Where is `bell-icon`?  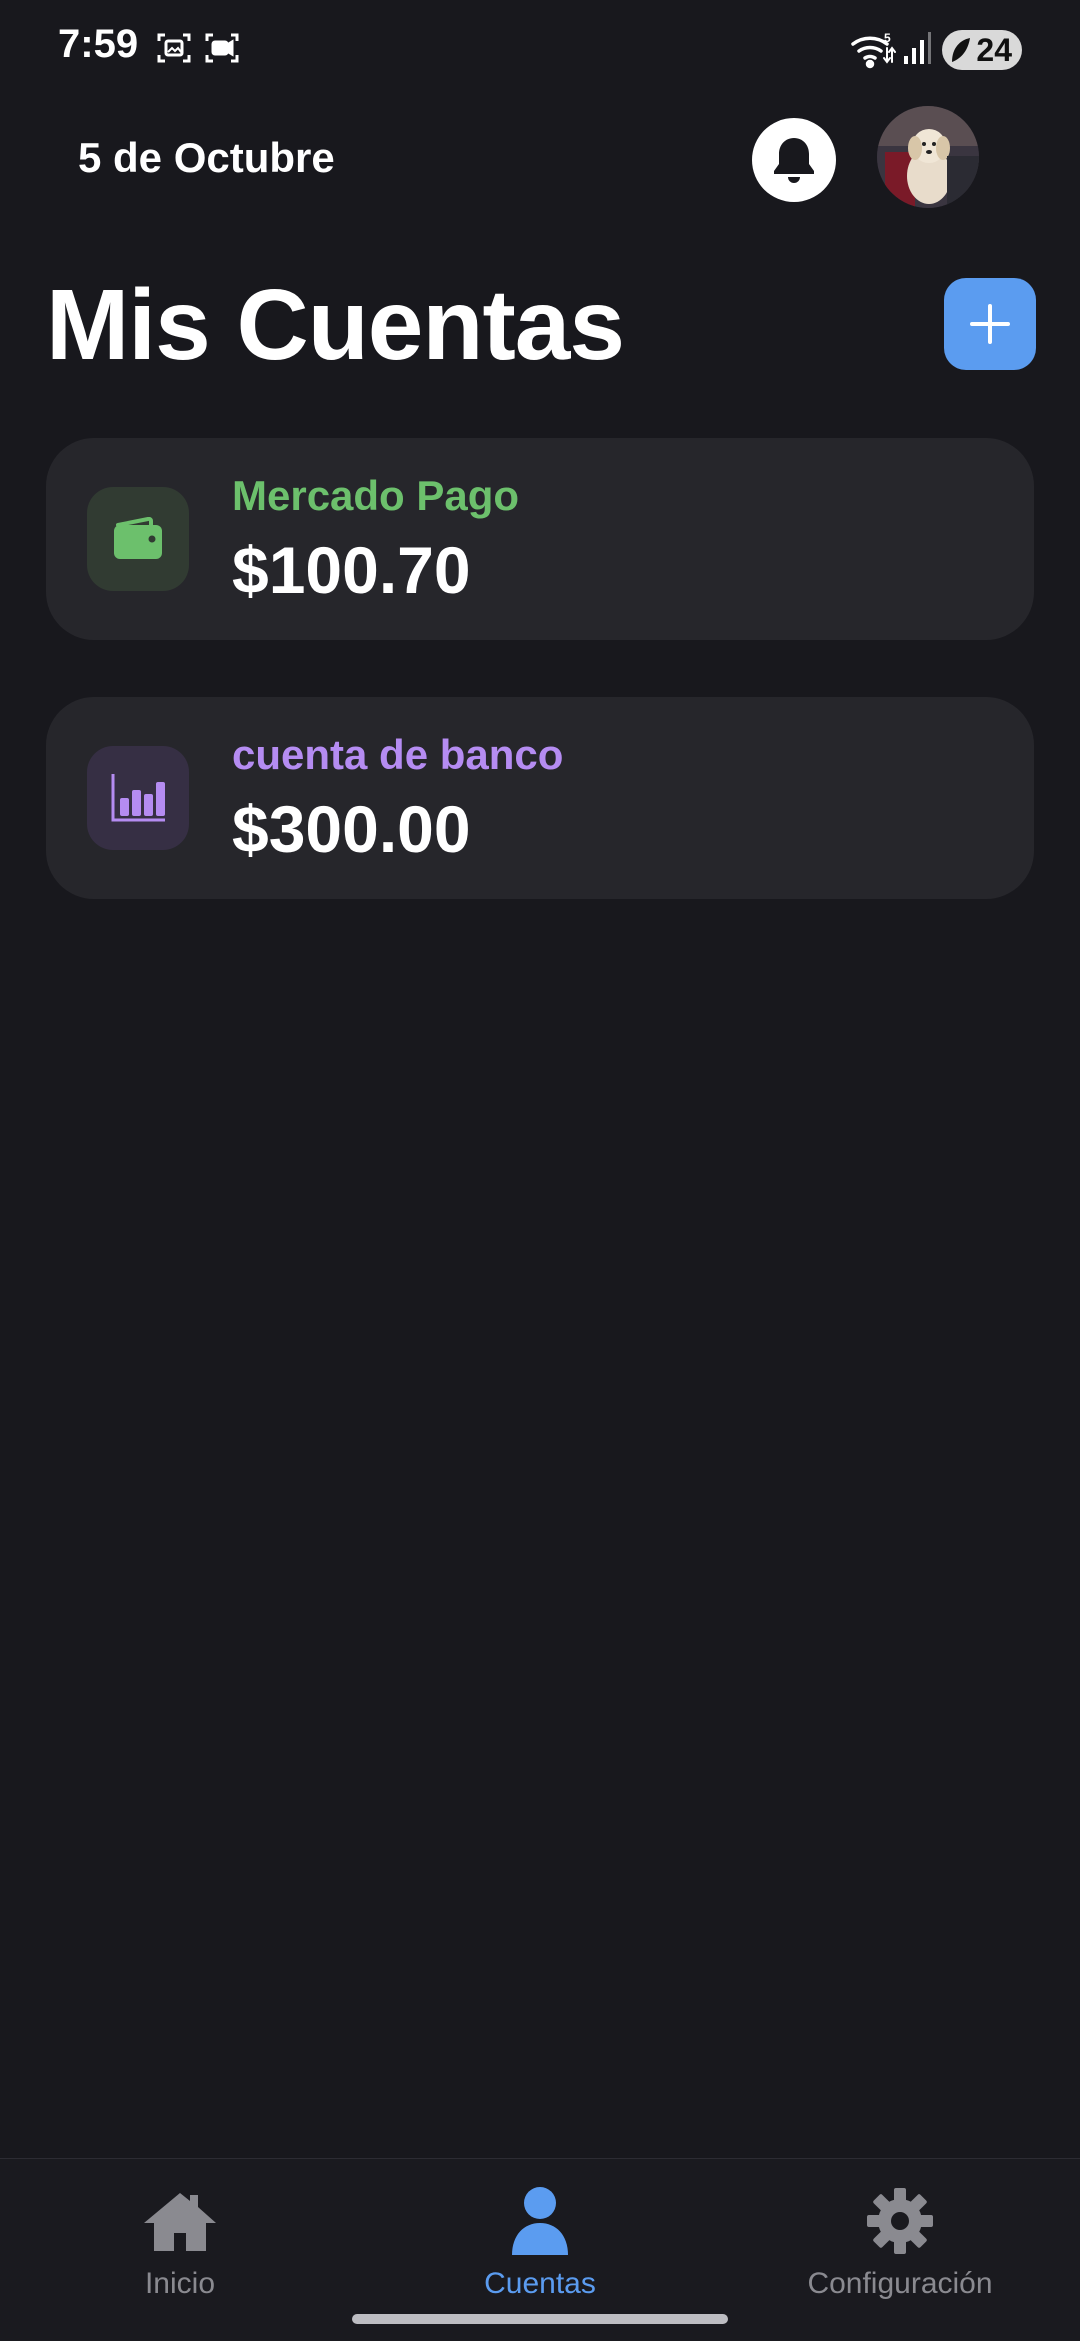
bell-icon is located at coordinates (794, 160).